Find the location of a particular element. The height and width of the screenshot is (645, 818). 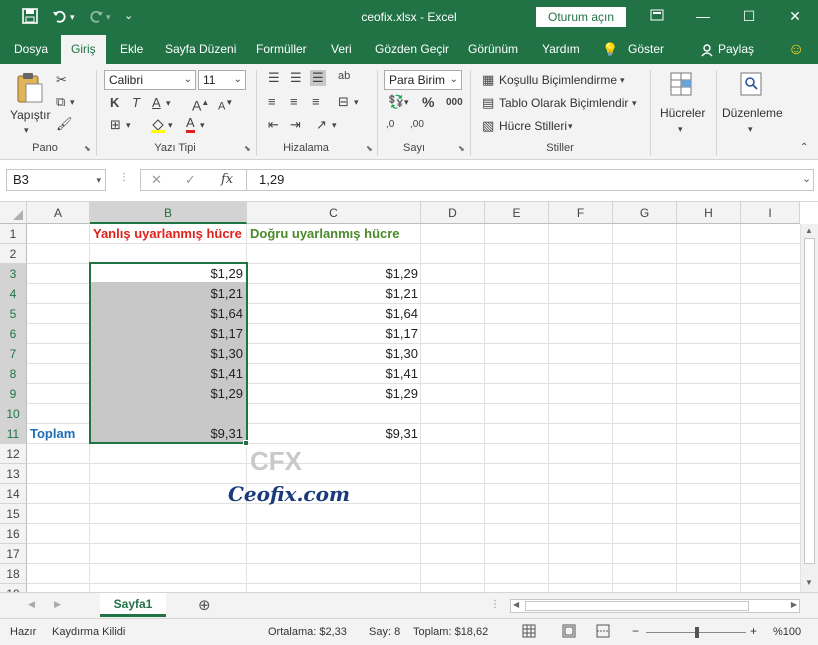

cell-c1: Doğru uyarlanmış hücre is located at coordinates (335, 234).